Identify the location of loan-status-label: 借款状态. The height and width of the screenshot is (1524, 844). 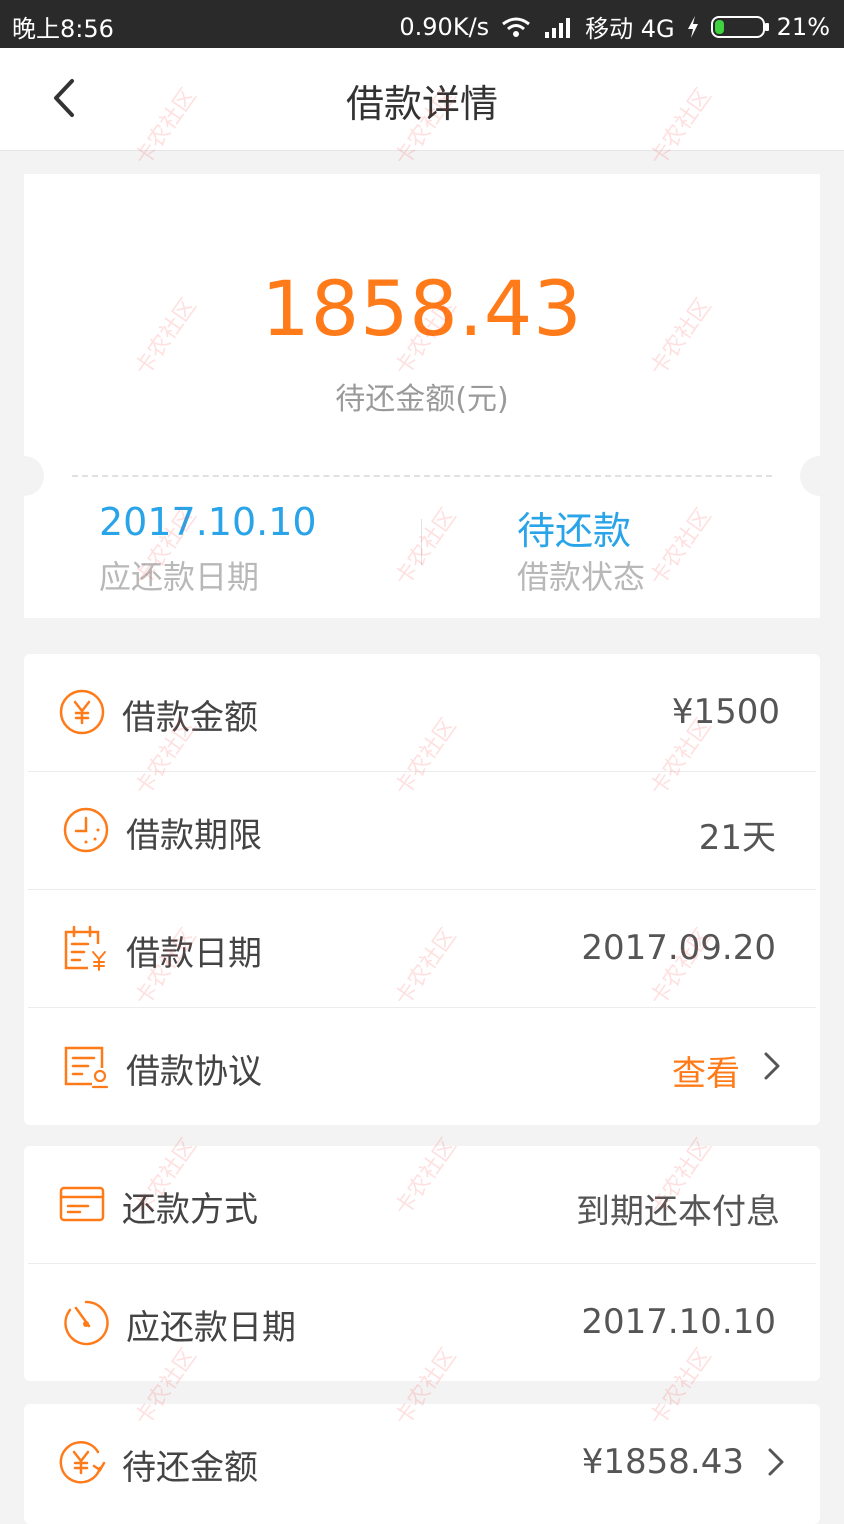
(581, 577).